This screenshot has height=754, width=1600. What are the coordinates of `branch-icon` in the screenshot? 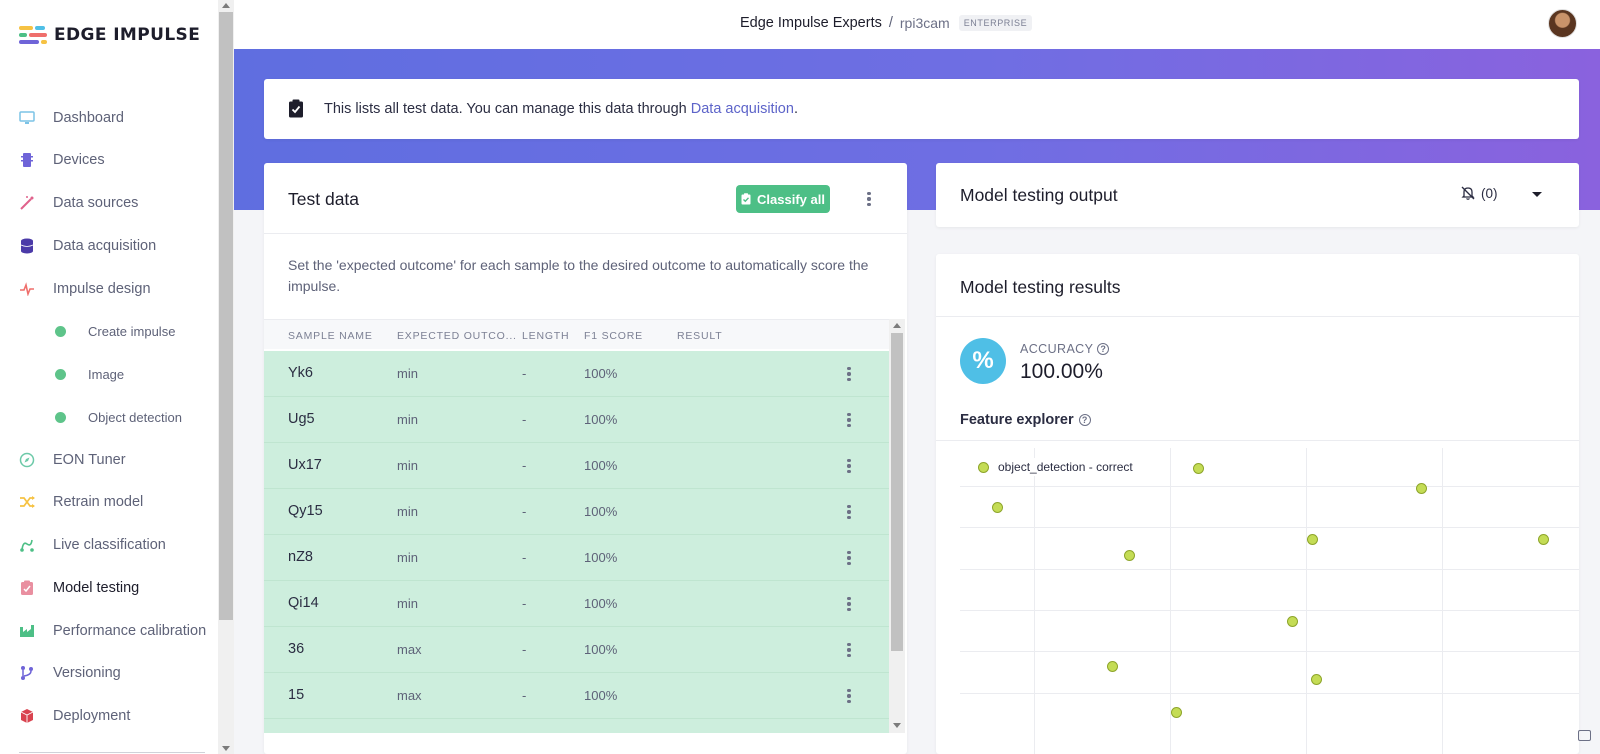 It's located at (27, 673).